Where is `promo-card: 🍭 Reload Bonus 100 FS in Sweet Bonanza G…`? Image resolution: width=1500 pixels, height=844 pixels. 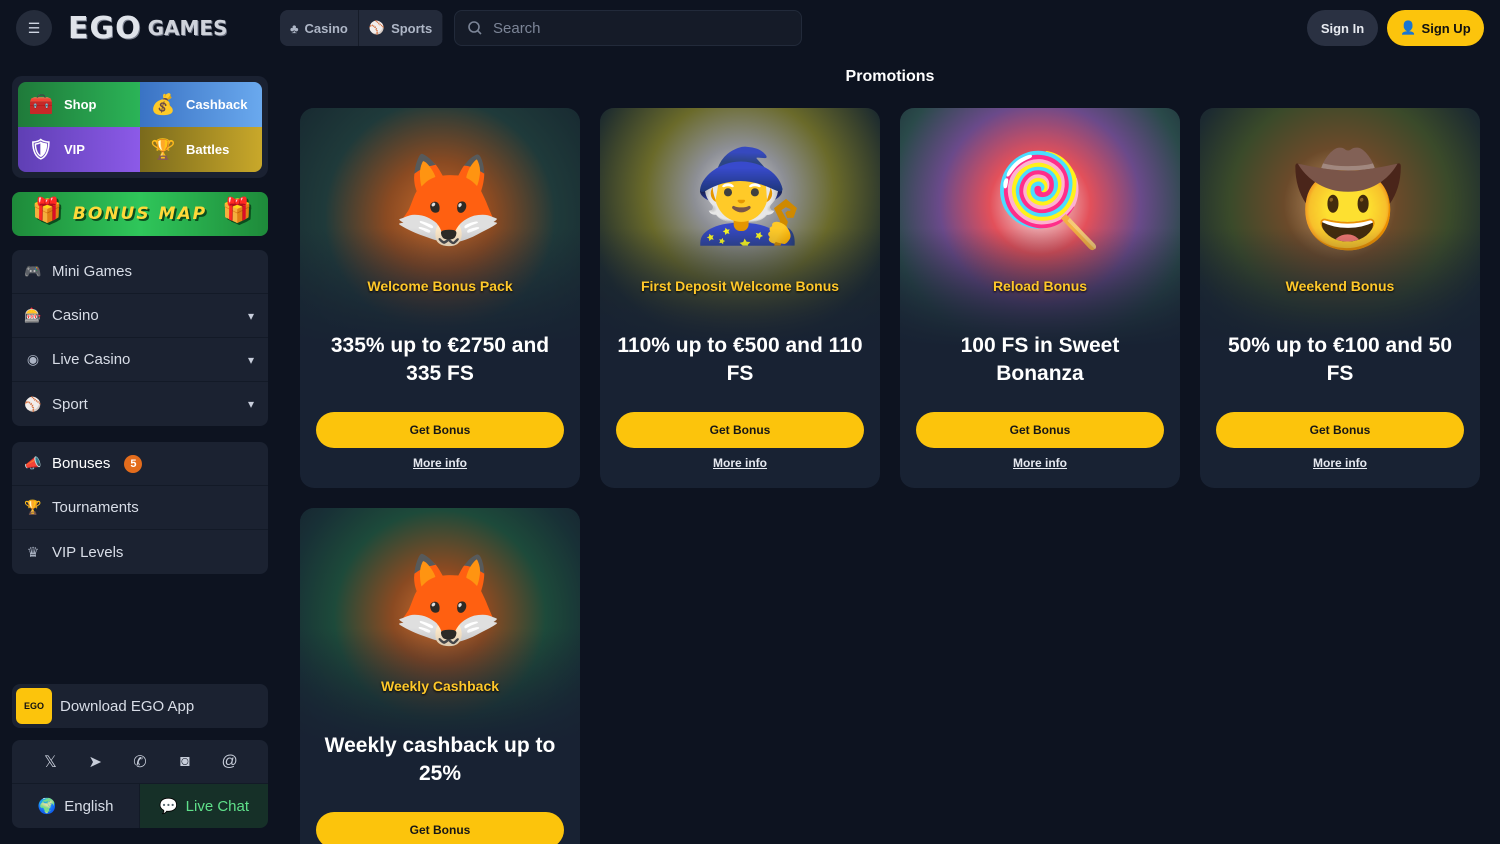
promo-card: 🍭 Reload Bonus 100 FS in Sweet Bonanza G… is located at coordinates (1040, 298).